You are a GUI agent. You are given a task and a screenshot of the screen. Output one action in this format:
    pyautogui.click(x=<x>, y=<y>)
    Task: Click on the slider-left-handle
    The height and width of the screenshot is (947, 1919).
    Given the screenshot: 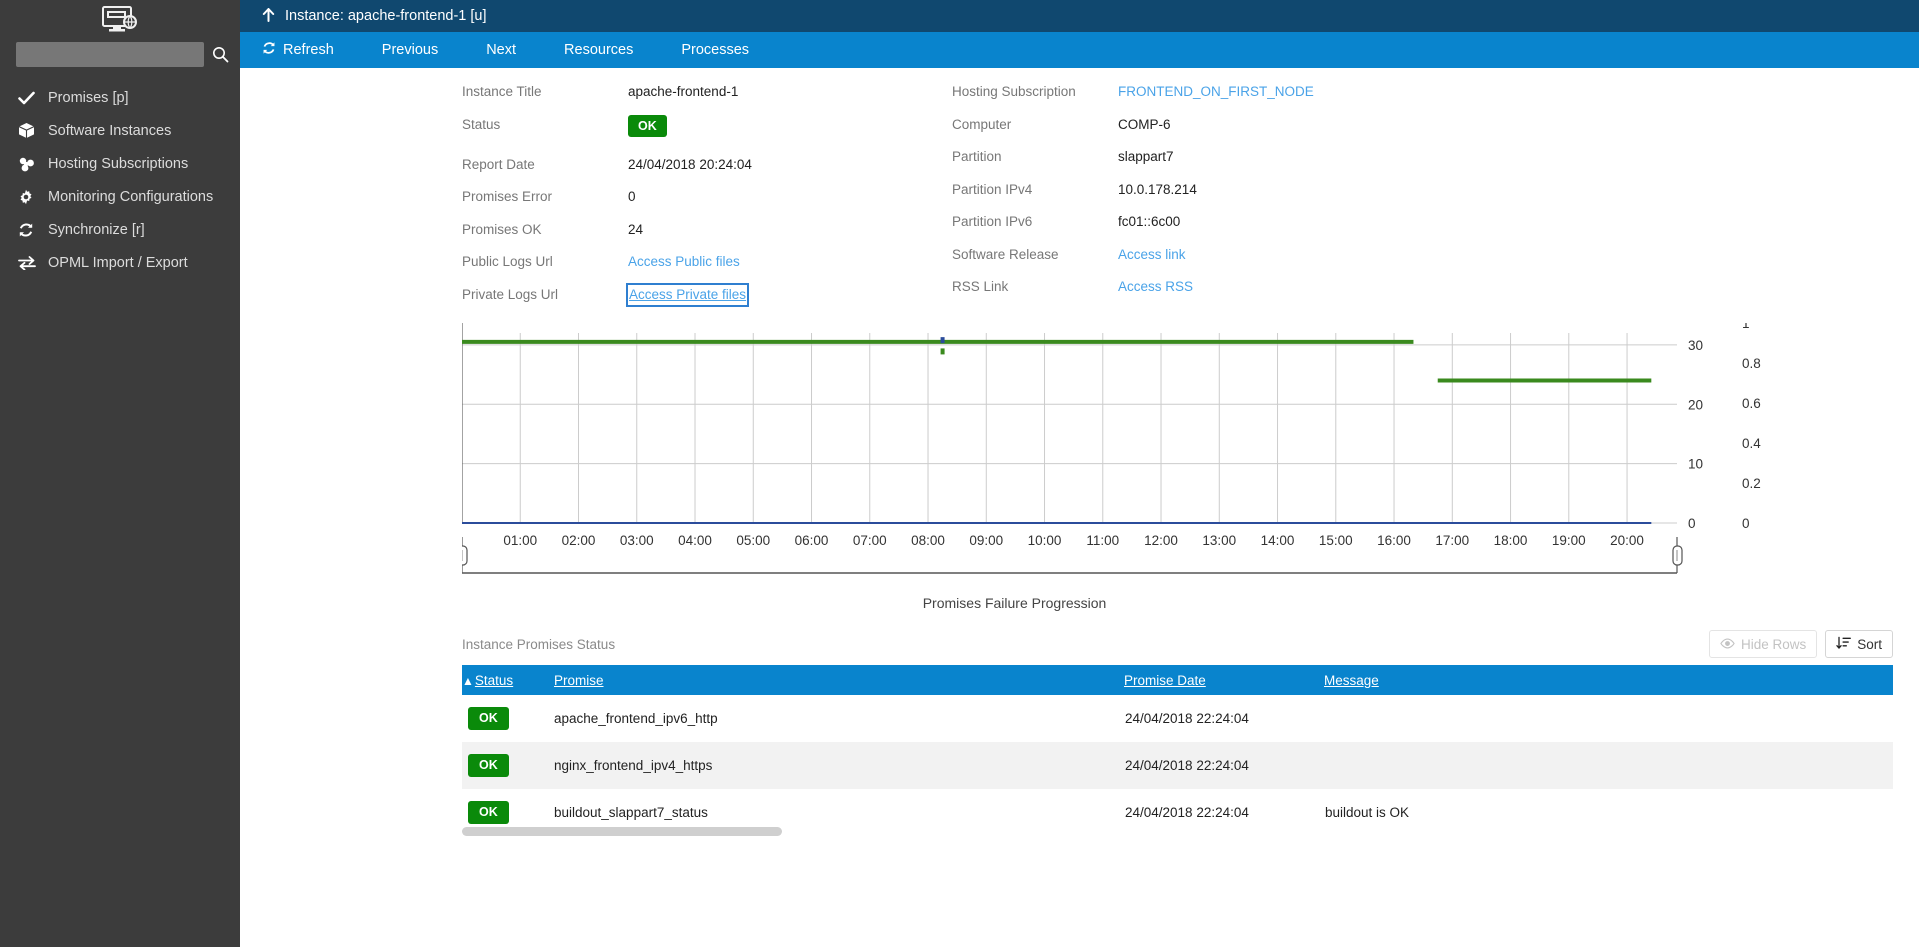 What is the action you would take?
    pyautogui.click(x=465, y=555)
    